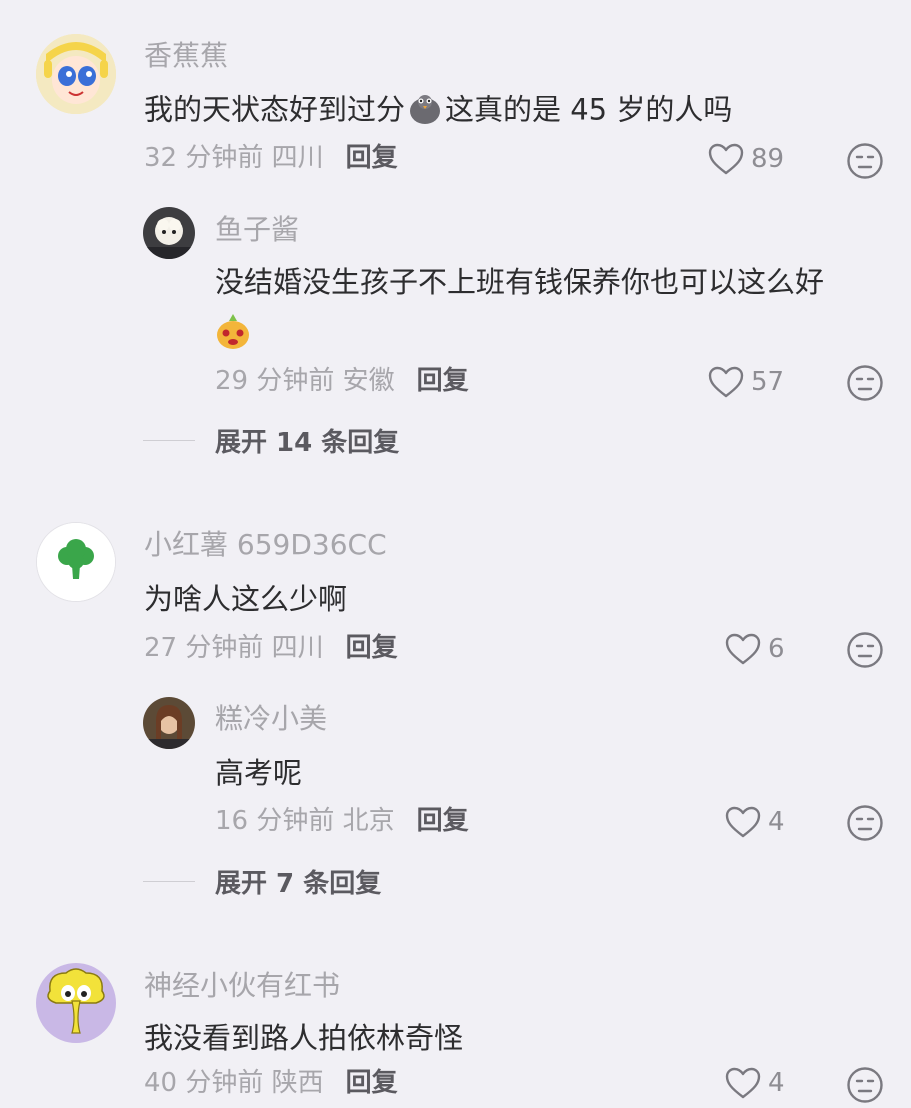 The height and width of the screenshot is (1108, 911). What do you see at coordinates (246, 599) in the screenshot?
I see `comment-text: 为啥人这么少啊` at bounding box center [246, 599].